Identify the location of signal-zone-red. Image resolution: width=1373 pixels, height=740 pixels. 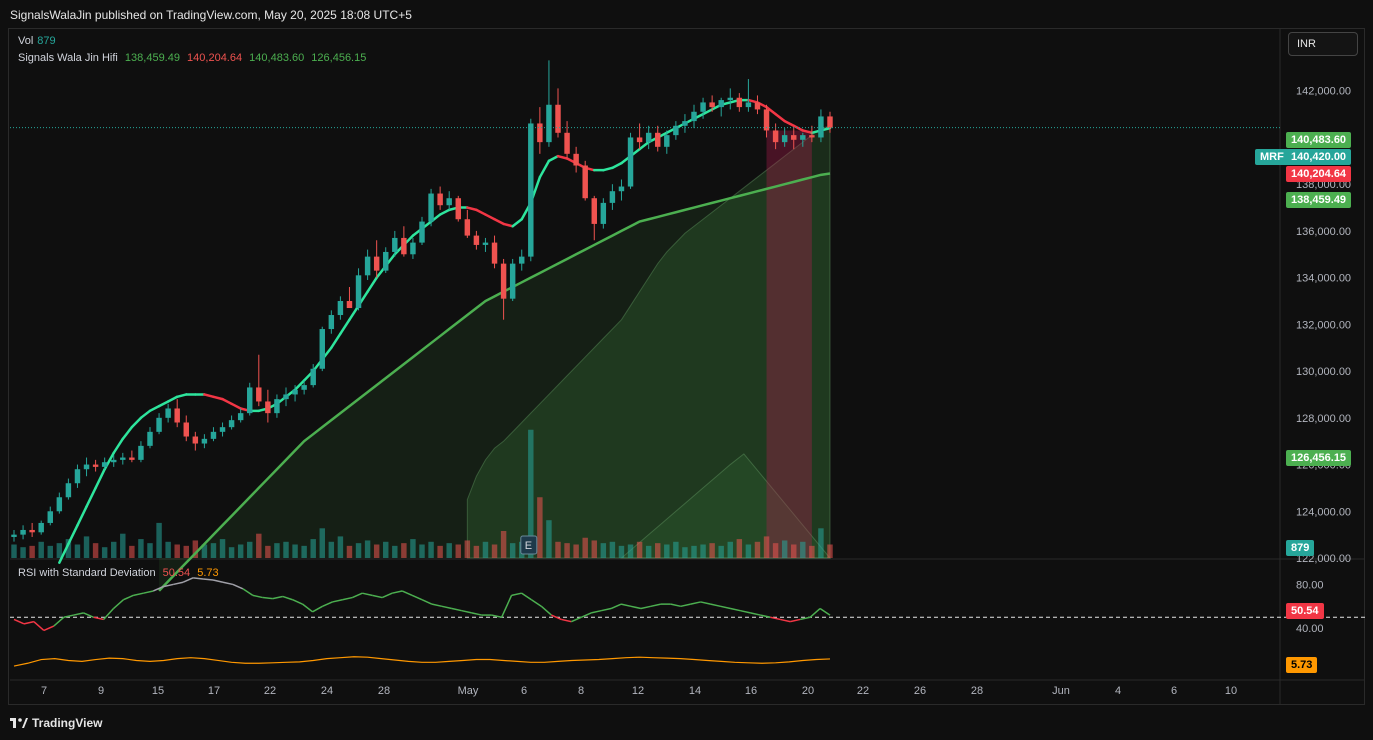
(789, 344).